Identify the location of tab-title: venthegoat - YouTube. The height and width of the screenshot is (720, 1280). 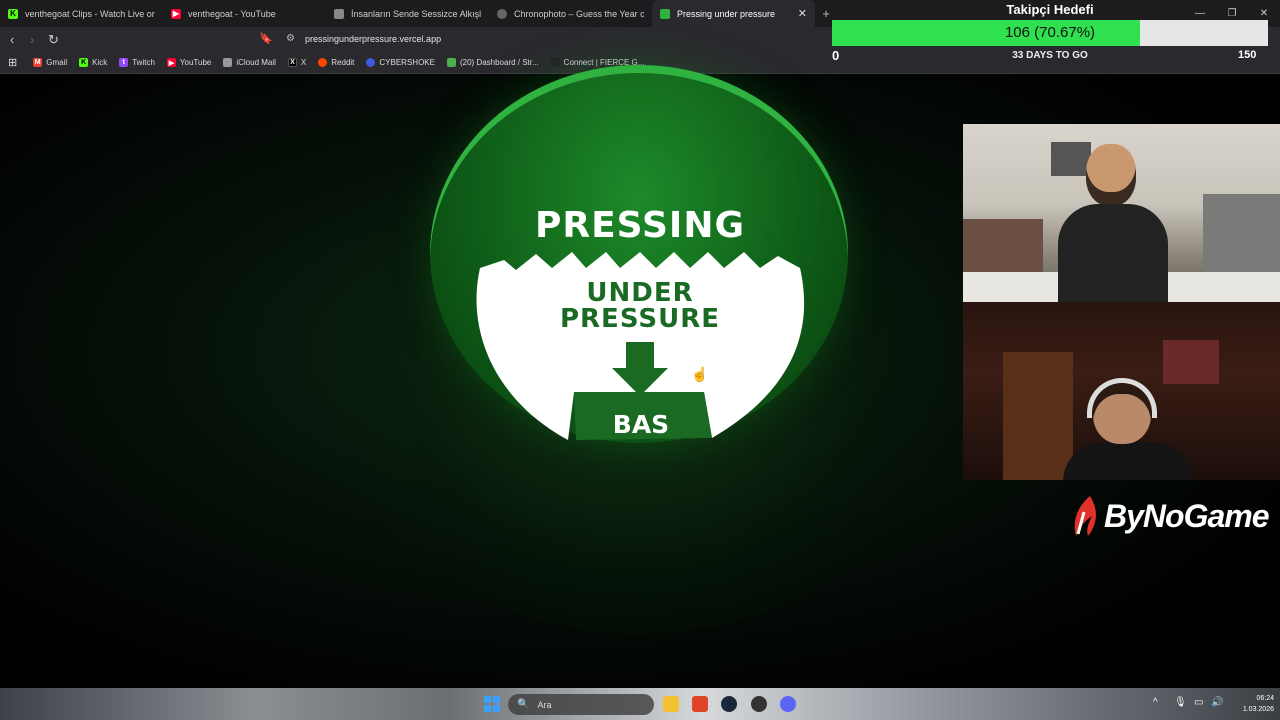
(232, 13).